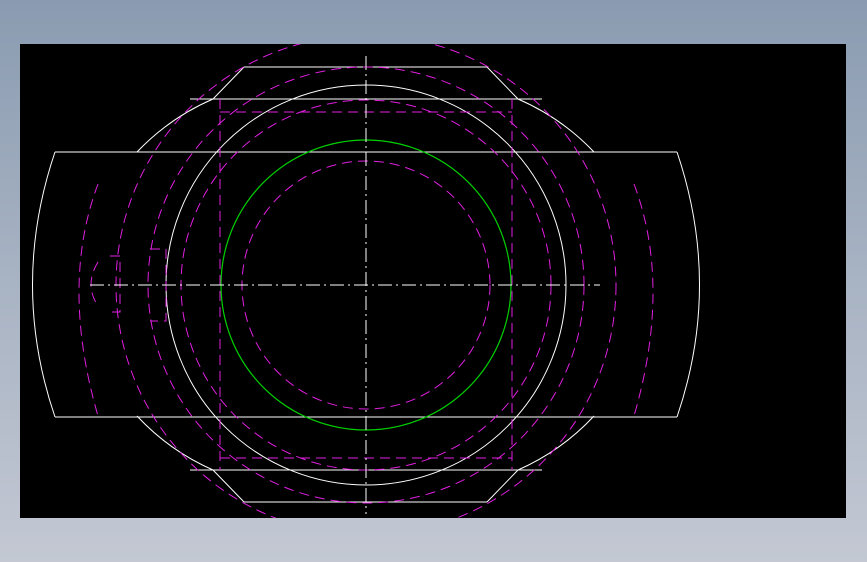 The image size is (867, 562). Describe the element at coordinates (228, 83) in the screenshot. I see `top-left-chamfer` at that location.